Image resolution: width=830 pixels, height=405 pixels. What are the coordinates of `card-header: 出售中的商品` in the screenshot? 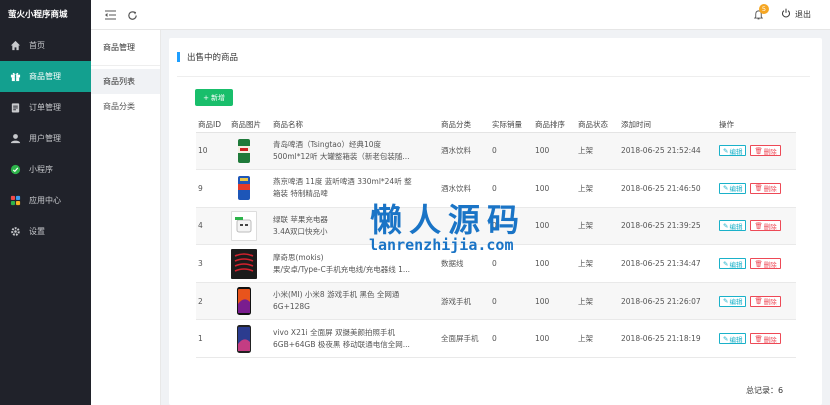 It's located at (493, 57).